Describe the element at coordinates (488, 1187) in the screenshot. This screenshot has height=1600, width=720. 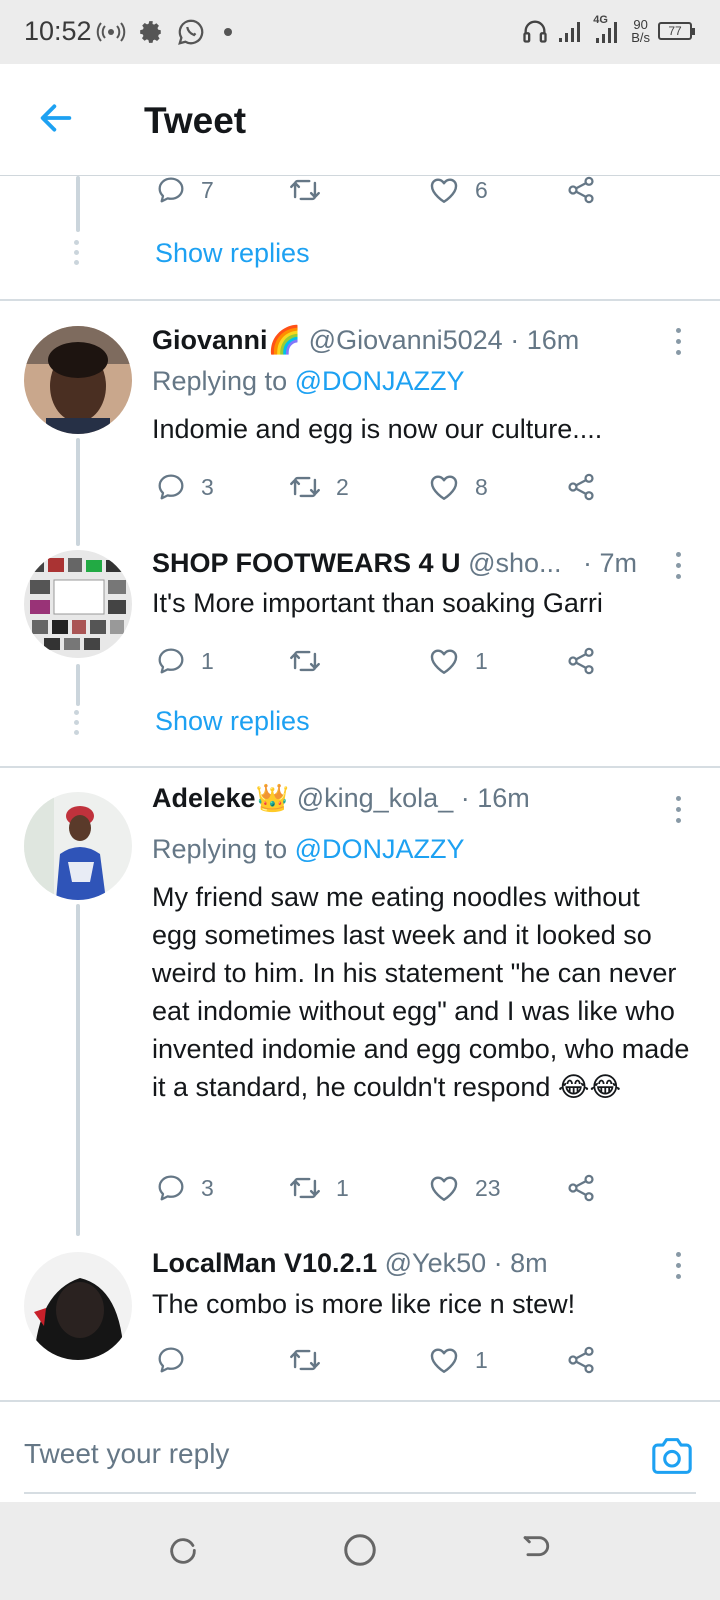
I see `like-count: 23` at that location.